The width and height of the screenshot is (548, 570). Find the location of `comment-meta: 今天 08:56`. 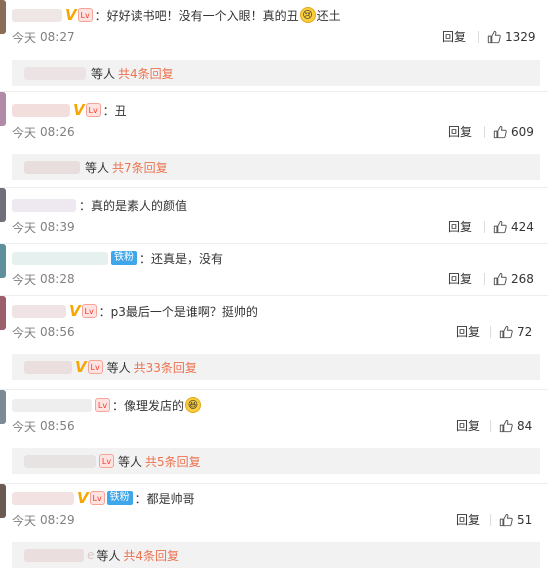

comment-meta: 今天 08:56 is located at coordinates (43, 426).